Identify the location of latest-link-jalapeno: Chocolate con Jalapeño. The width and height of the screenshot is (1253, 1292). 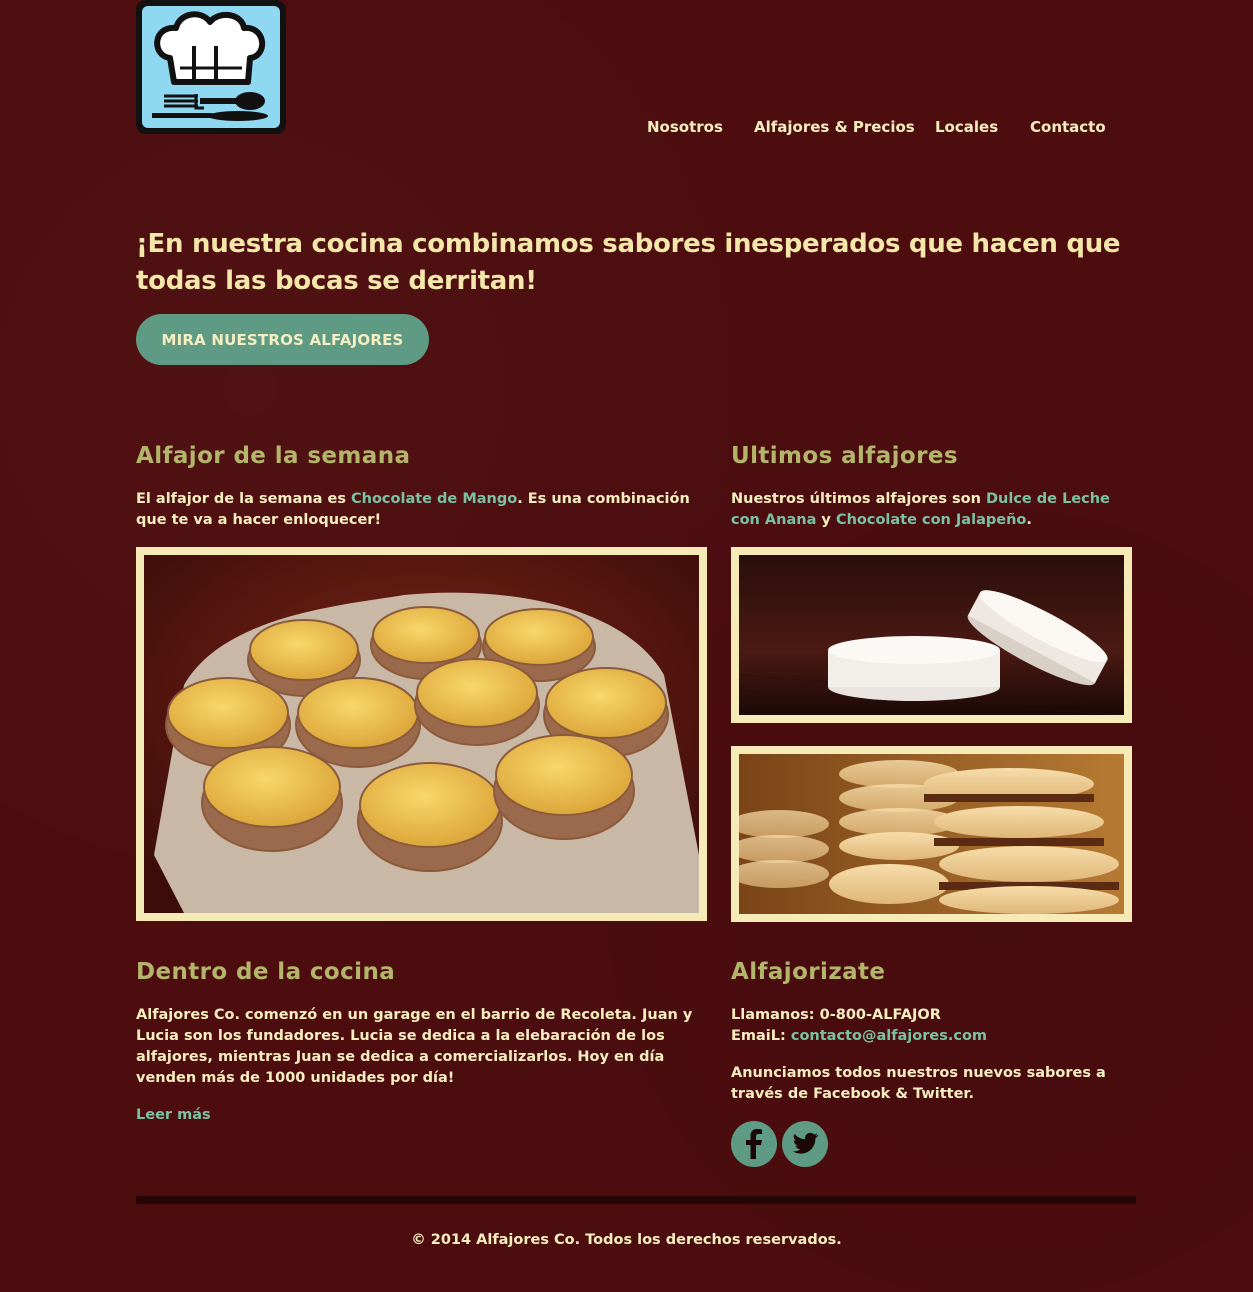
(931, 520).